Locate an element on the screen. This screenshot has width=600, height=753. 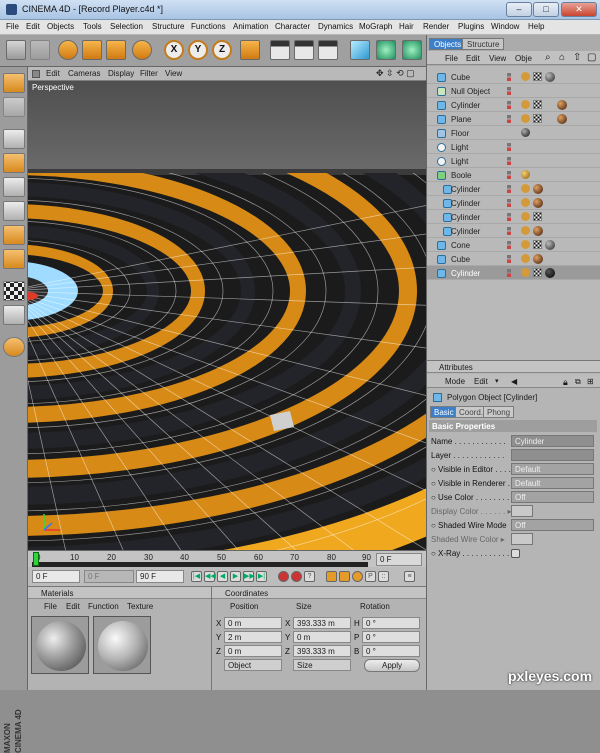
size-x-field: 393.333 m is located at coordinates (322, 623).